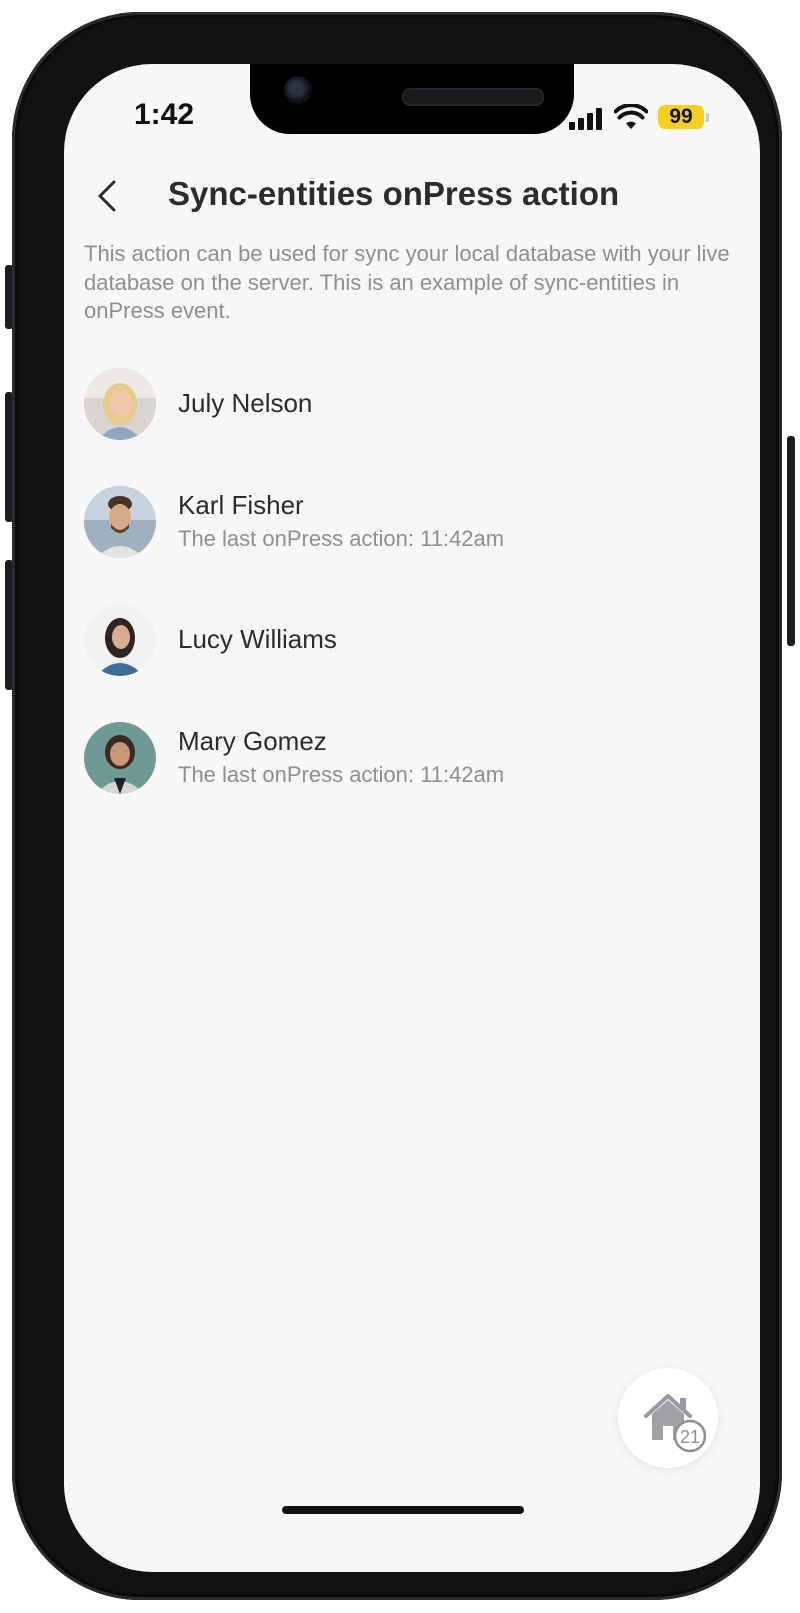  Describe the element at coordinates (404, 405) in the screenshot. I see `list-item: July Nelson` at that location.